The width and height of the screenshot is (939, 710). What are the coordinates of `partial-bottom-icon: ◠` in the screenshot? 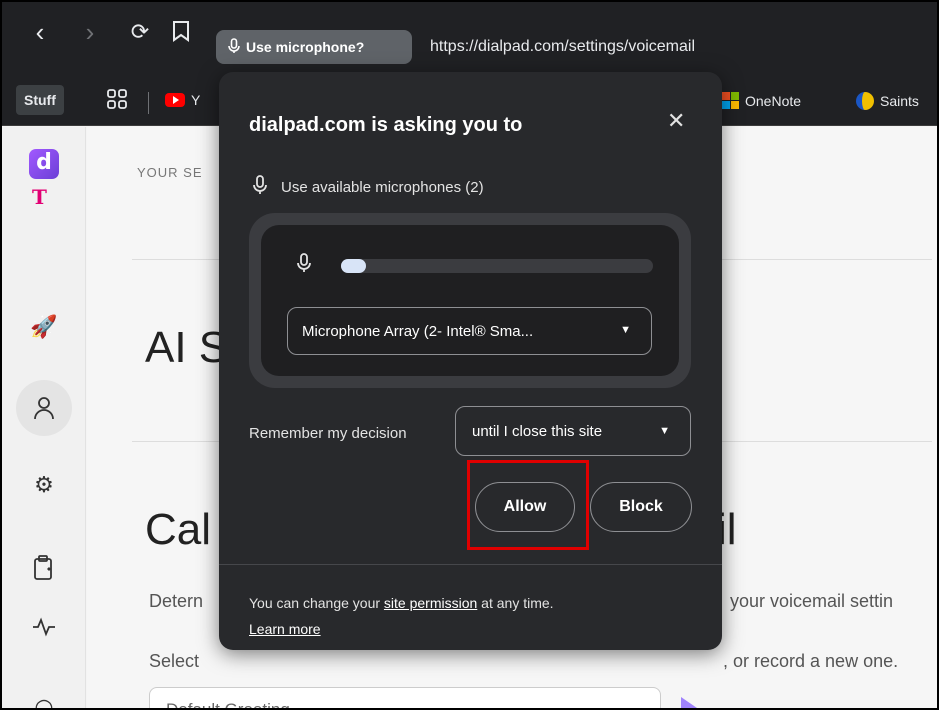 It's located at (44, 700).